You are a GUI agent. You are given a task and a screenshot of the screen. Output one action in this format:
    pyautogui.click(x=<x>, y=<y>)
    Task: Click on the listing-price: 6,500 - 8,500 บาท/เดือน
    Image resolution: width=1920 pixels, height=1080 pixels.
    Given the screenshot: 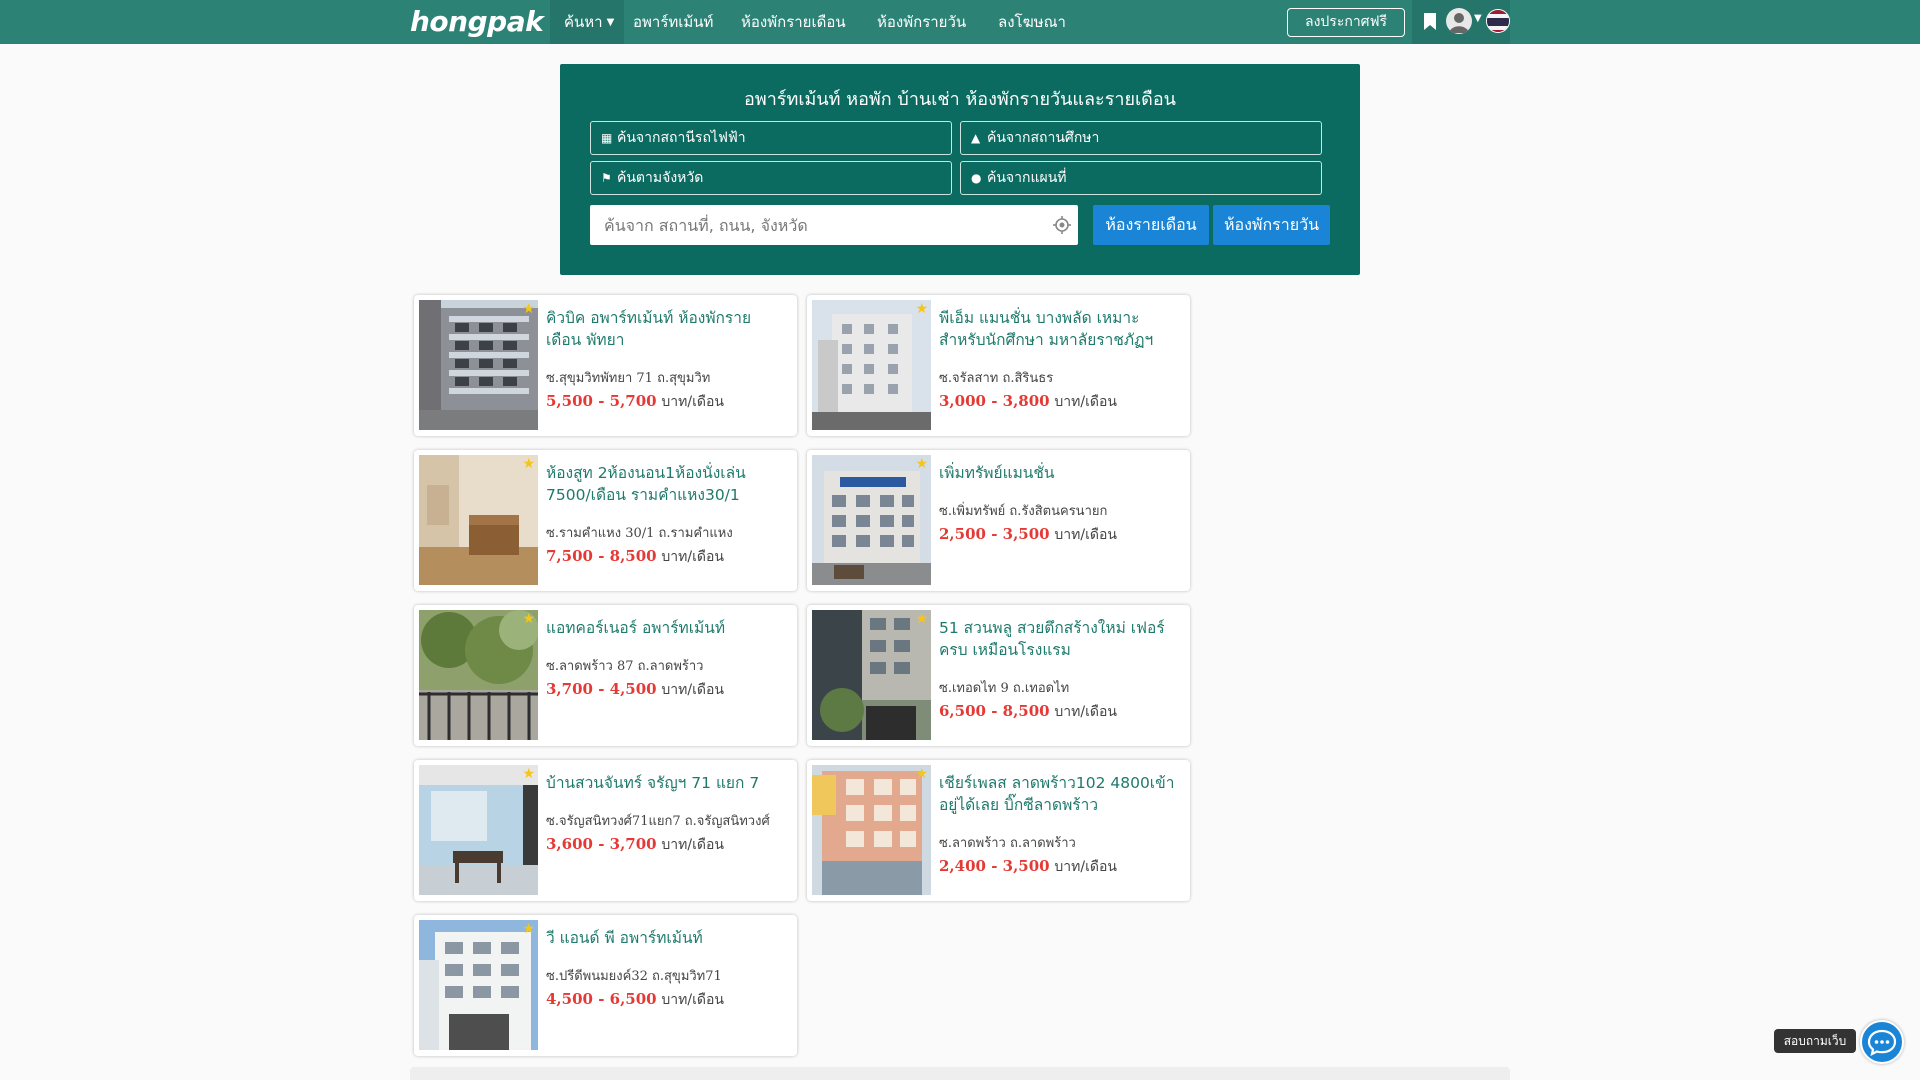 What is the action you would take?
    pyautogui.click(x=1028, y=712)
    